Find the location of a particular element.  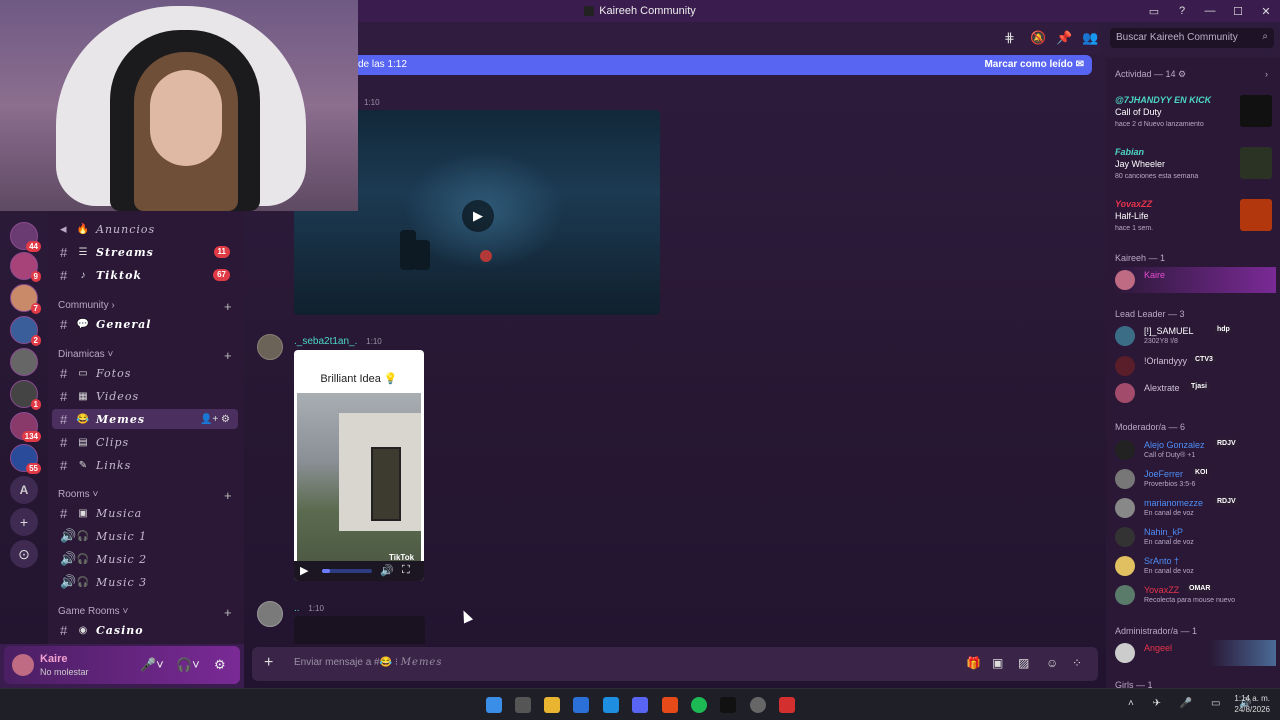

member-item: JoeFerrer KOI Proverbios 3:5-6 is located at coordinates (1193, 479).